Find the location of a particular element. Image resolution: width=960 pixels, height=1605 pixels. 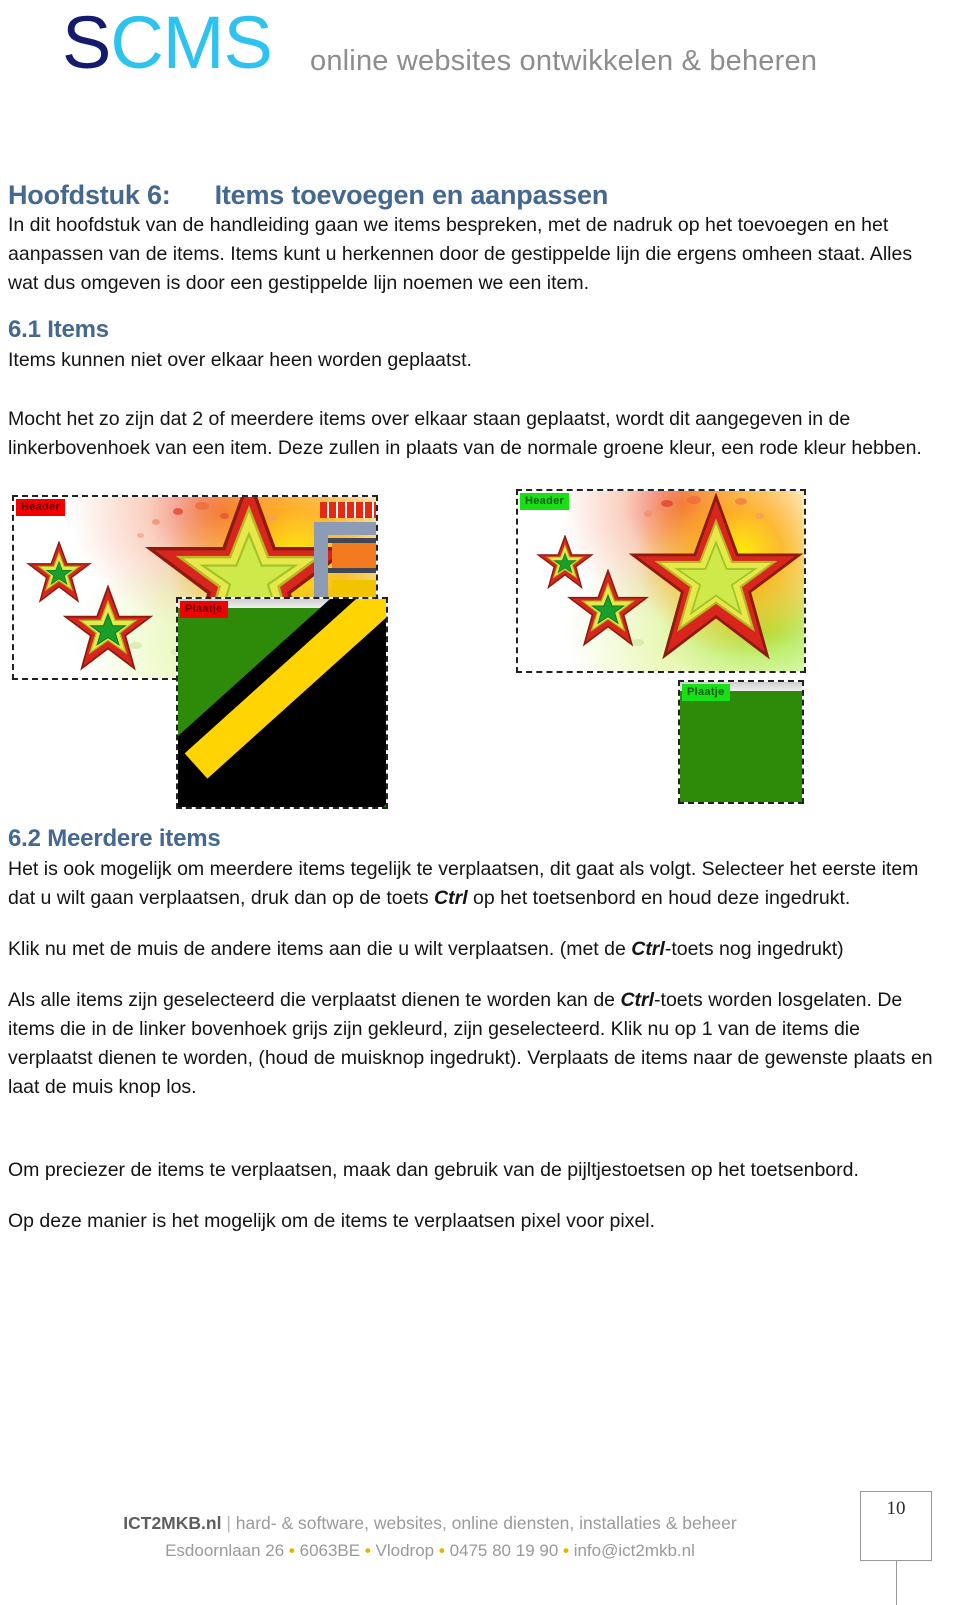

page-number-box: 10 is located at coordinates (896, 1526).